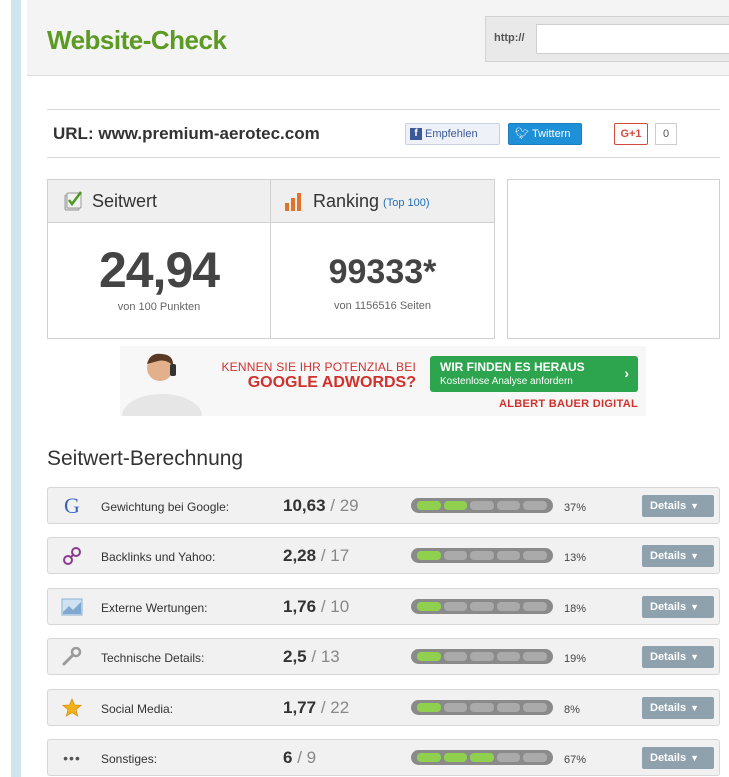 This screenshot has height=777, width=729. I want to click on row-score-max: / 29, so click(344, 505).